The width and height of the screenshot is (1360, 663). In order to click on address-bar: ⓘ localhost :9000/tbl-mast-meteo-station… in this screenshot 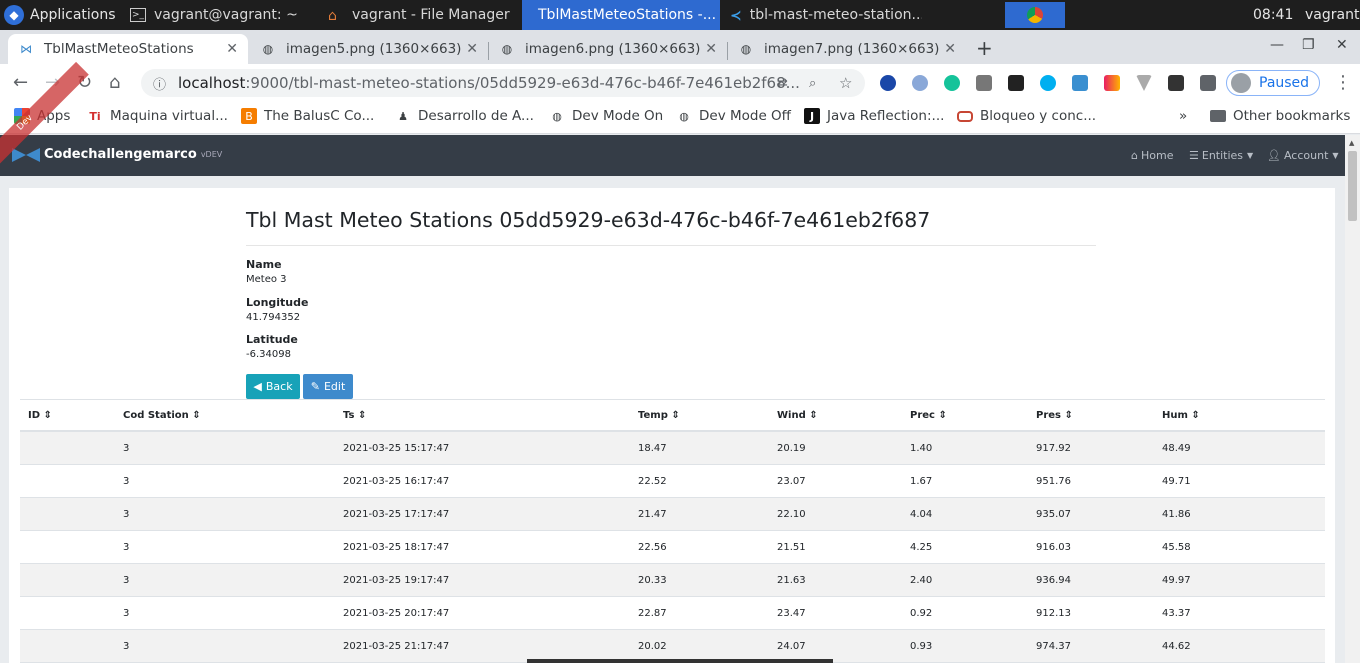, I will do `click(503, 83)`.